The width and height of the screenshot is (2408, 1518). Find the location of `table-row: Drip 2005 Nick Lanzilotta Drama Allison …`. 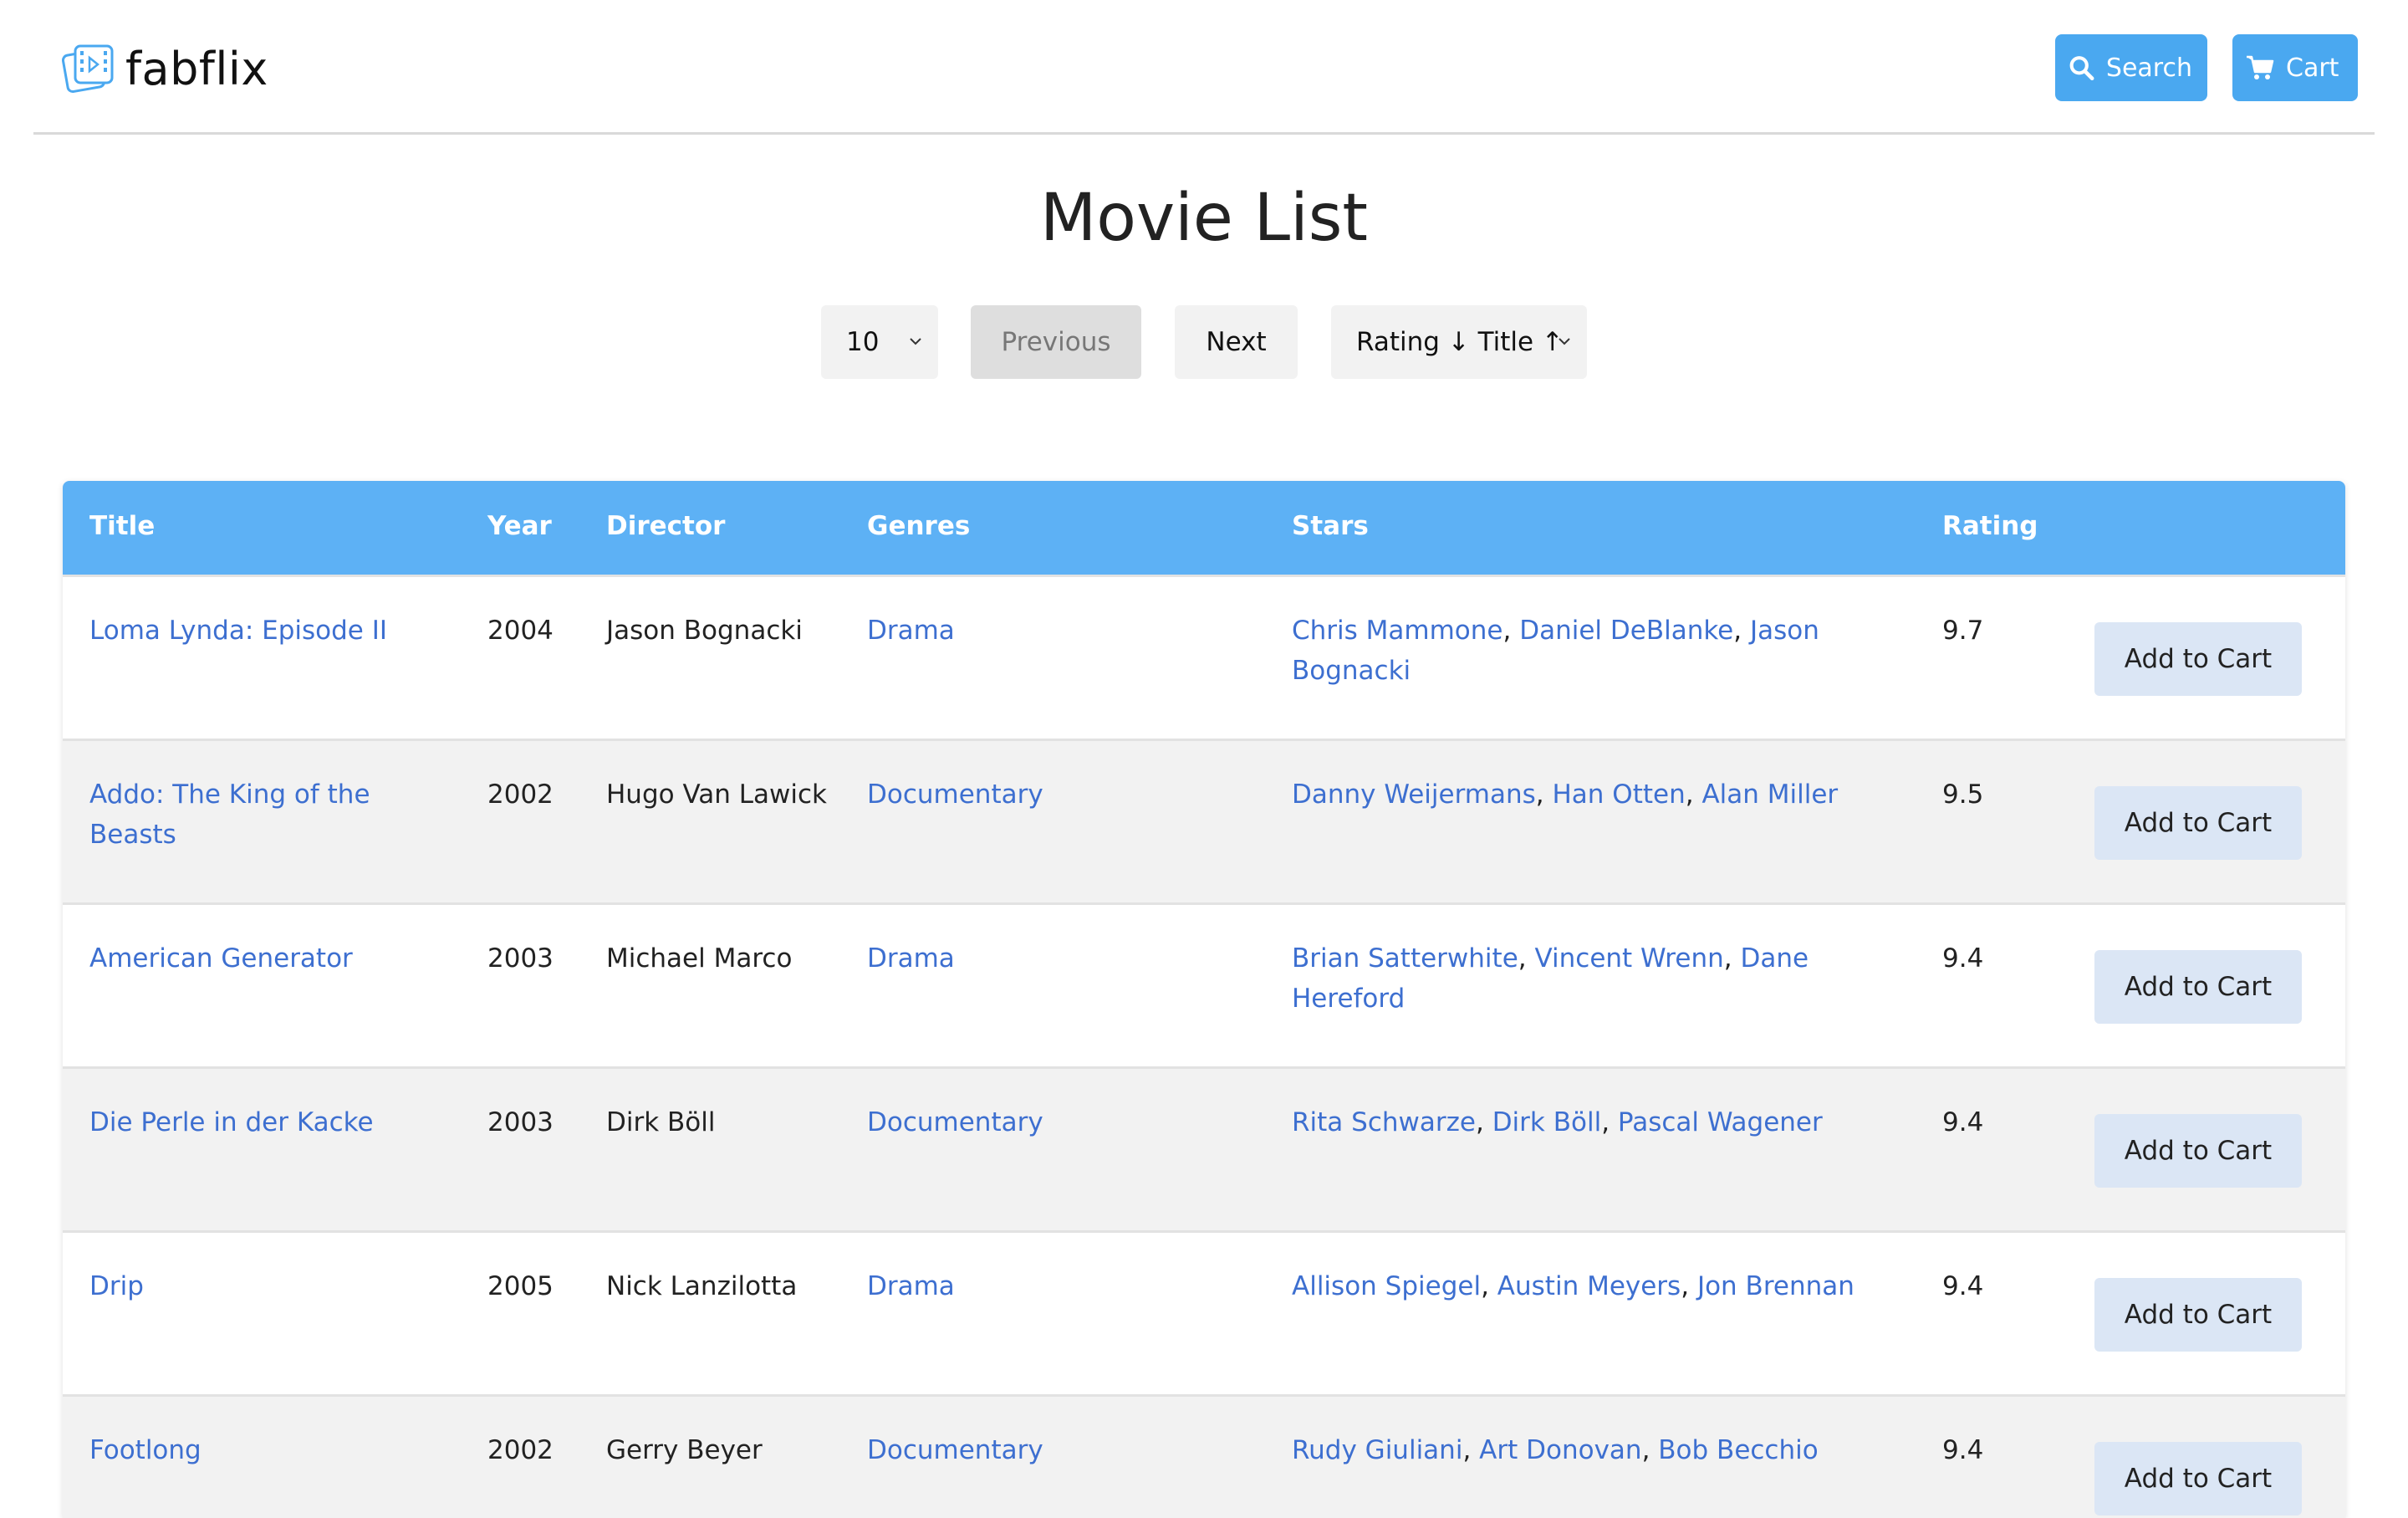

table-row: Drip 2005 Nick Lanzilotta Drama Allison … is located at coordinates (1204, 1312).